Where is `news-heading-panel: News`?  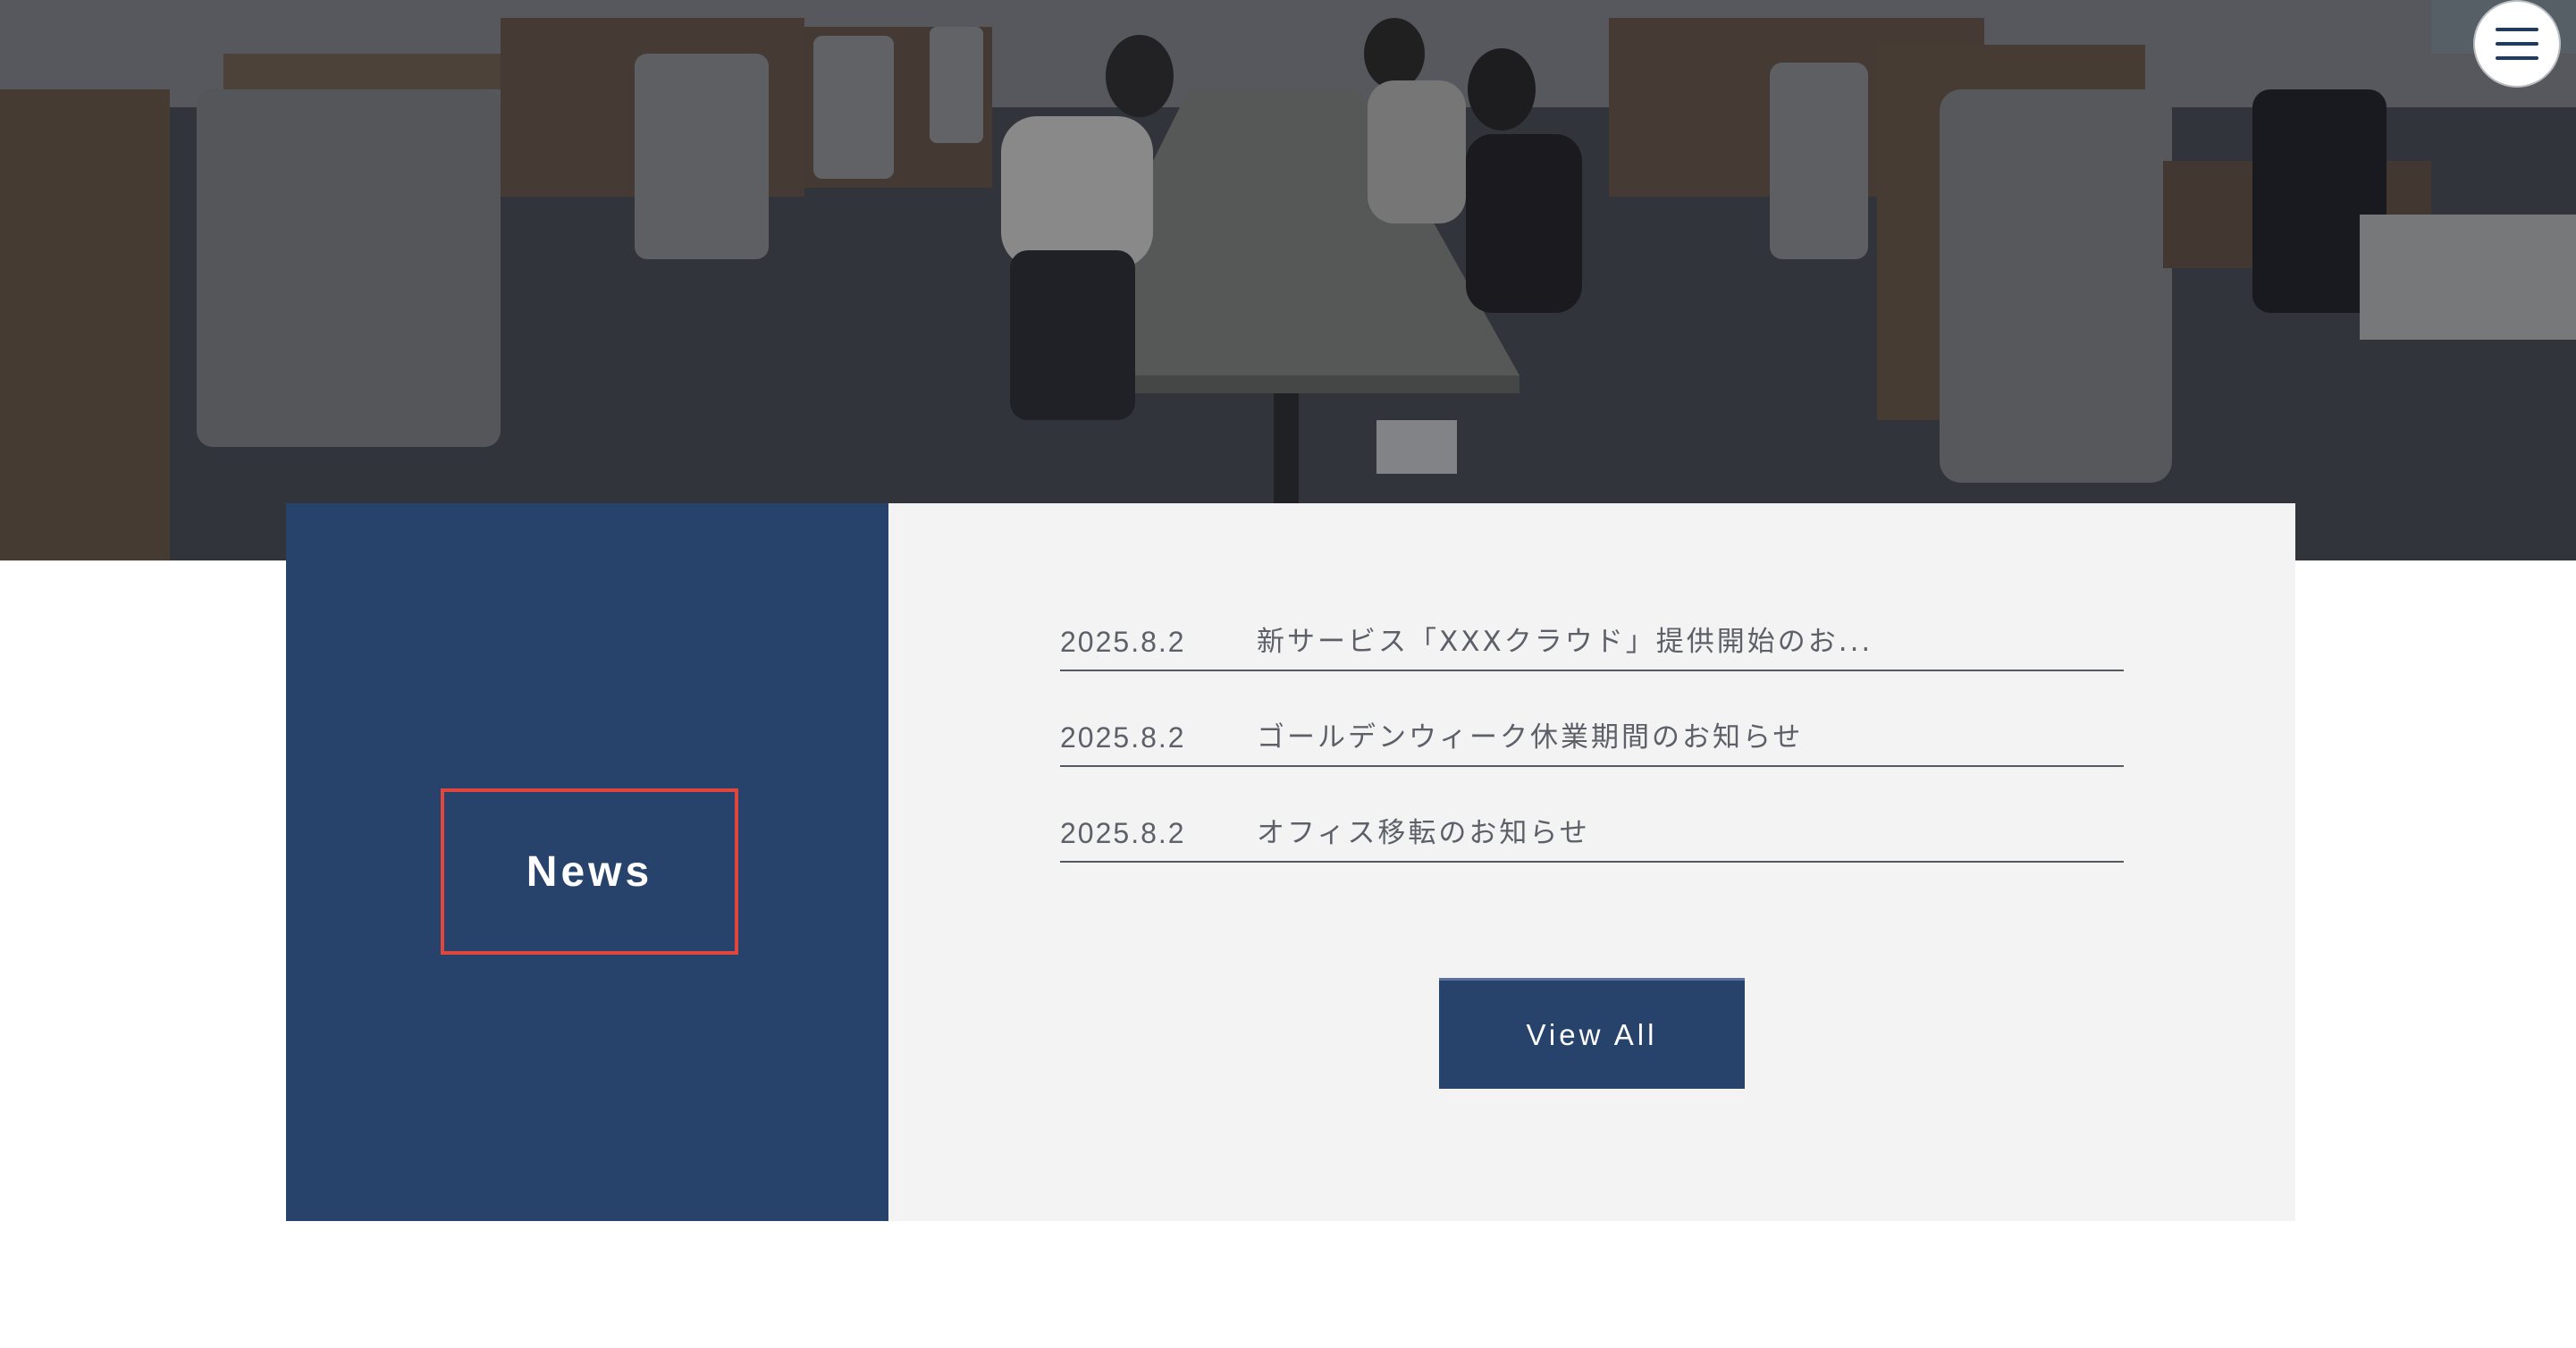 news-heading-panel: News is located at coordinates (587, 862).